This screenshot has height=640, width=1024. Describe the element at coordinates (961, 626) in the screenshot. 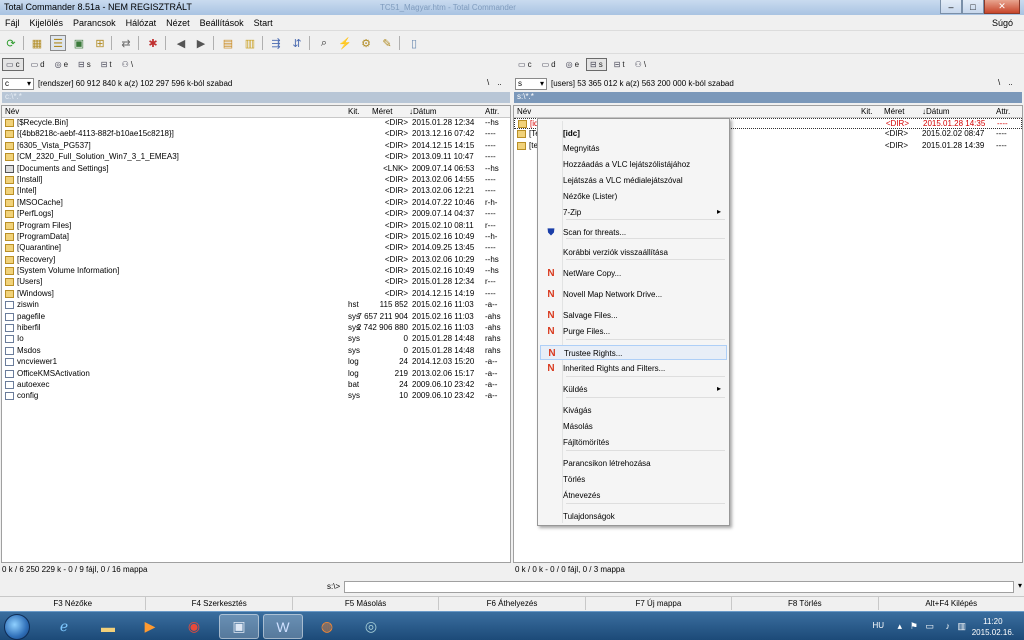

I see `network-icon: ▥` at that location.